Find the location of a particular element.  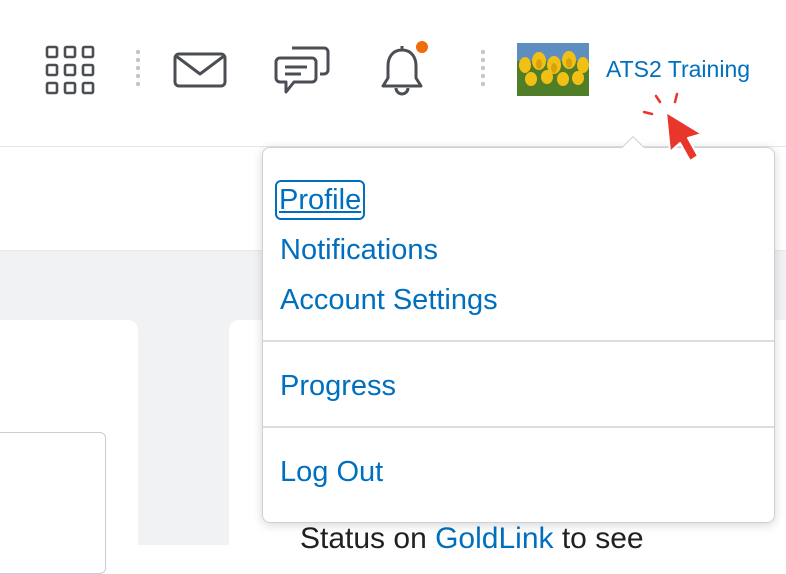

grid-icon is located at coordinates (70, 70).